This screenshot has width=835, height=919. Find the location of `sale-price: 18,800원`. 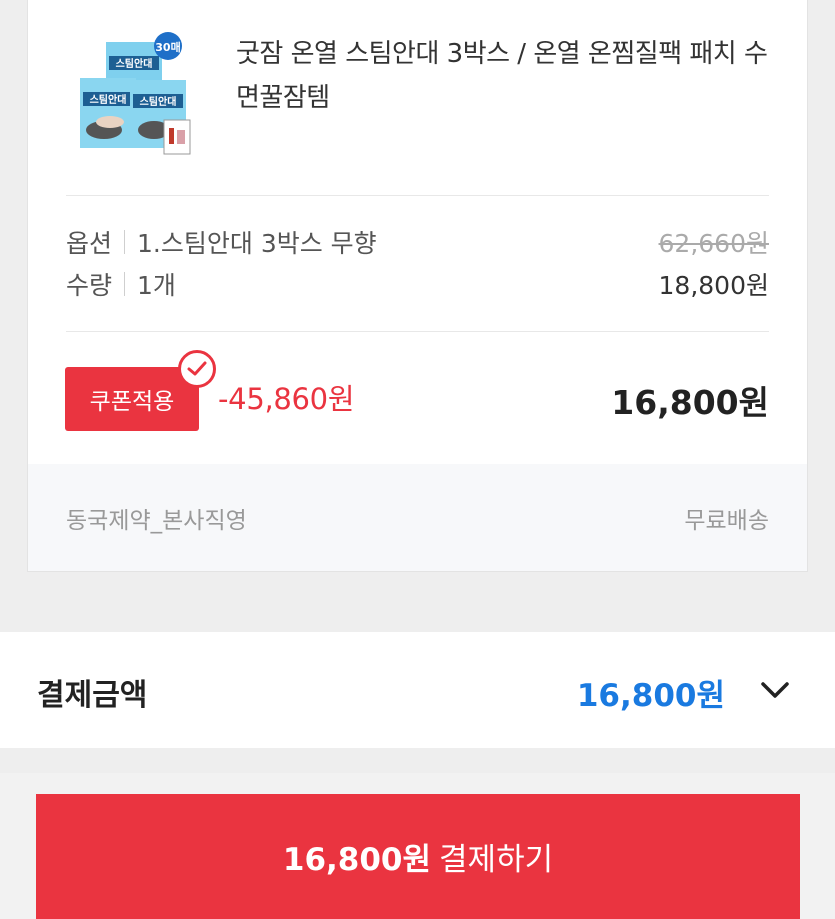

sale-price: 18,800원 is located at coordinates (713, 285).